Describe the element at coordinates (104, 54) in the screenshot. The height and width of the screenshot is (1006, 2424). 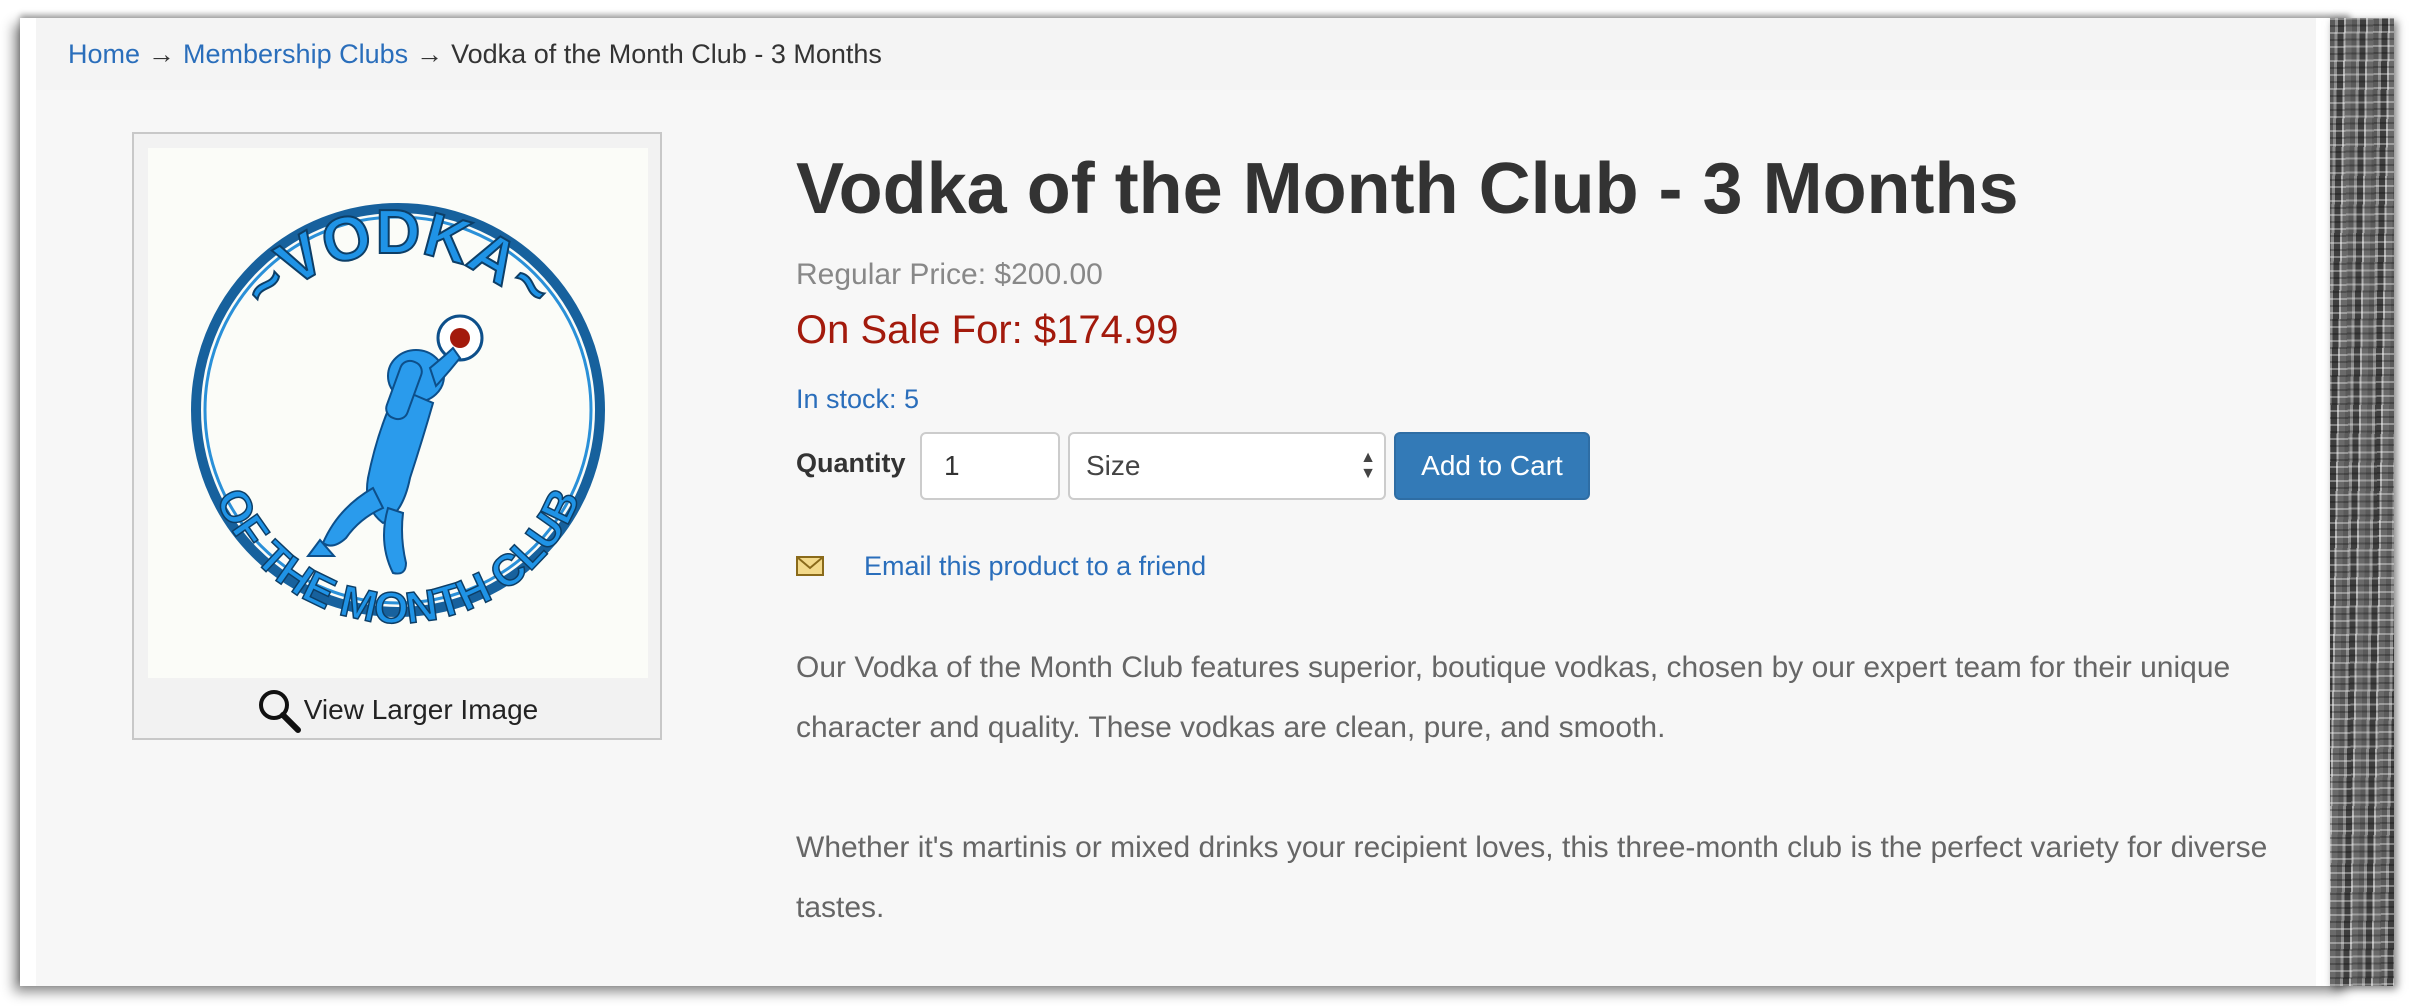
I see `breadcrumb-home-link: Home` at that location.